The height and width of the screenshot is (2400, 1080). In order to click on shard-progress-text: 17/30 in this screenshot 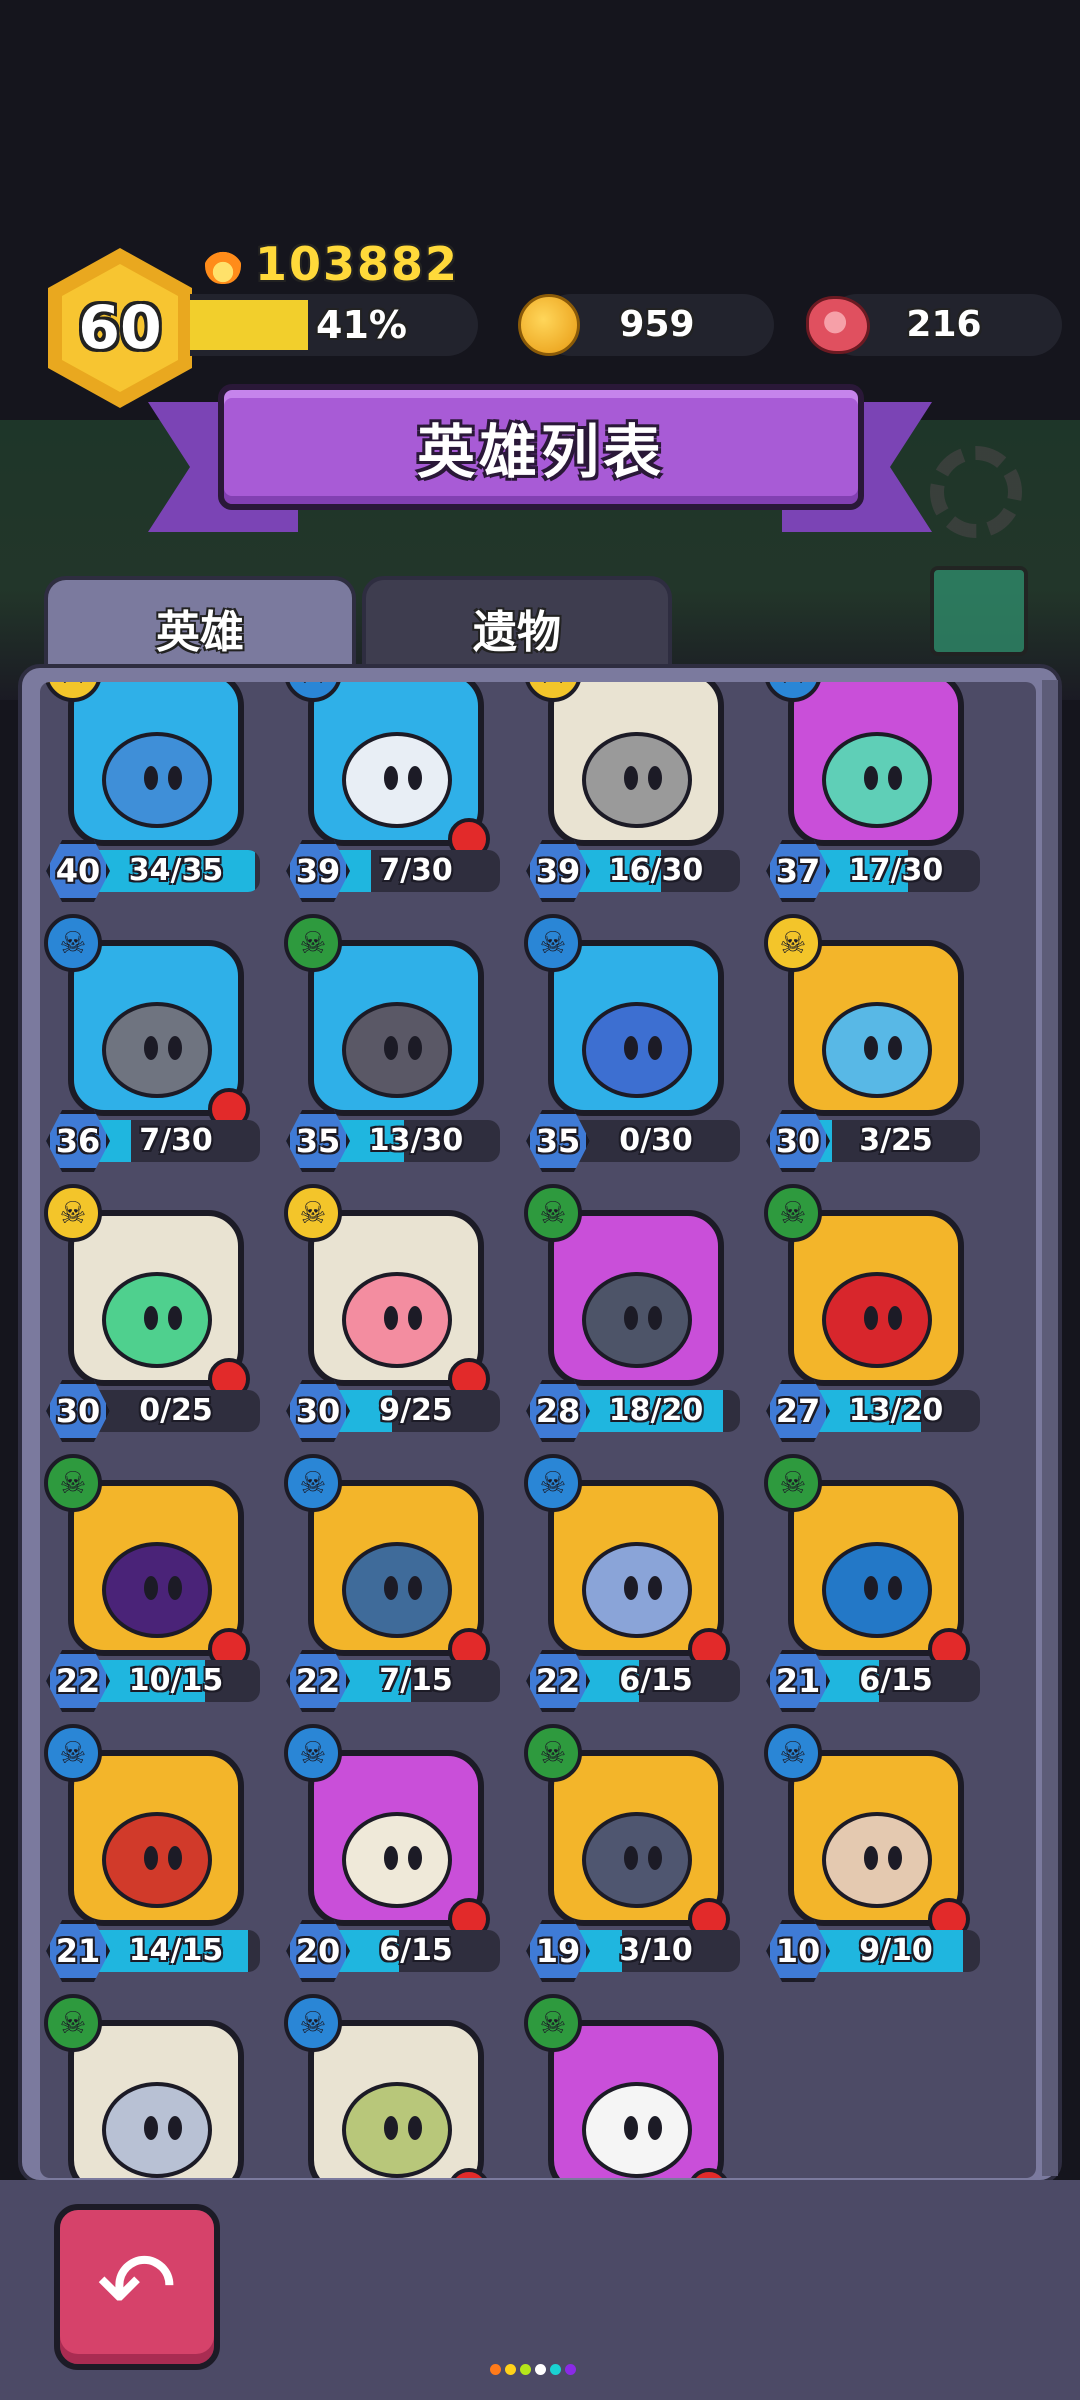, I will do `click(896, 870)`.